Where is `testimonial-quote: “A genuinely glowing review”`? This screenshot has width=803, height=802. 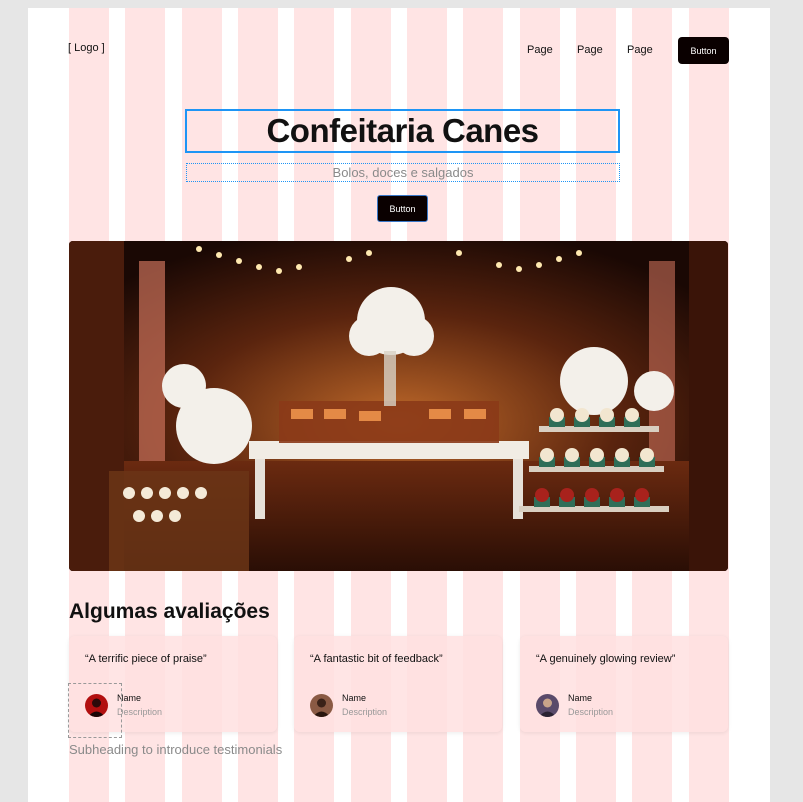
testimonial-quote: “A genuinely glowing review” is located at coordinates (606, 659).